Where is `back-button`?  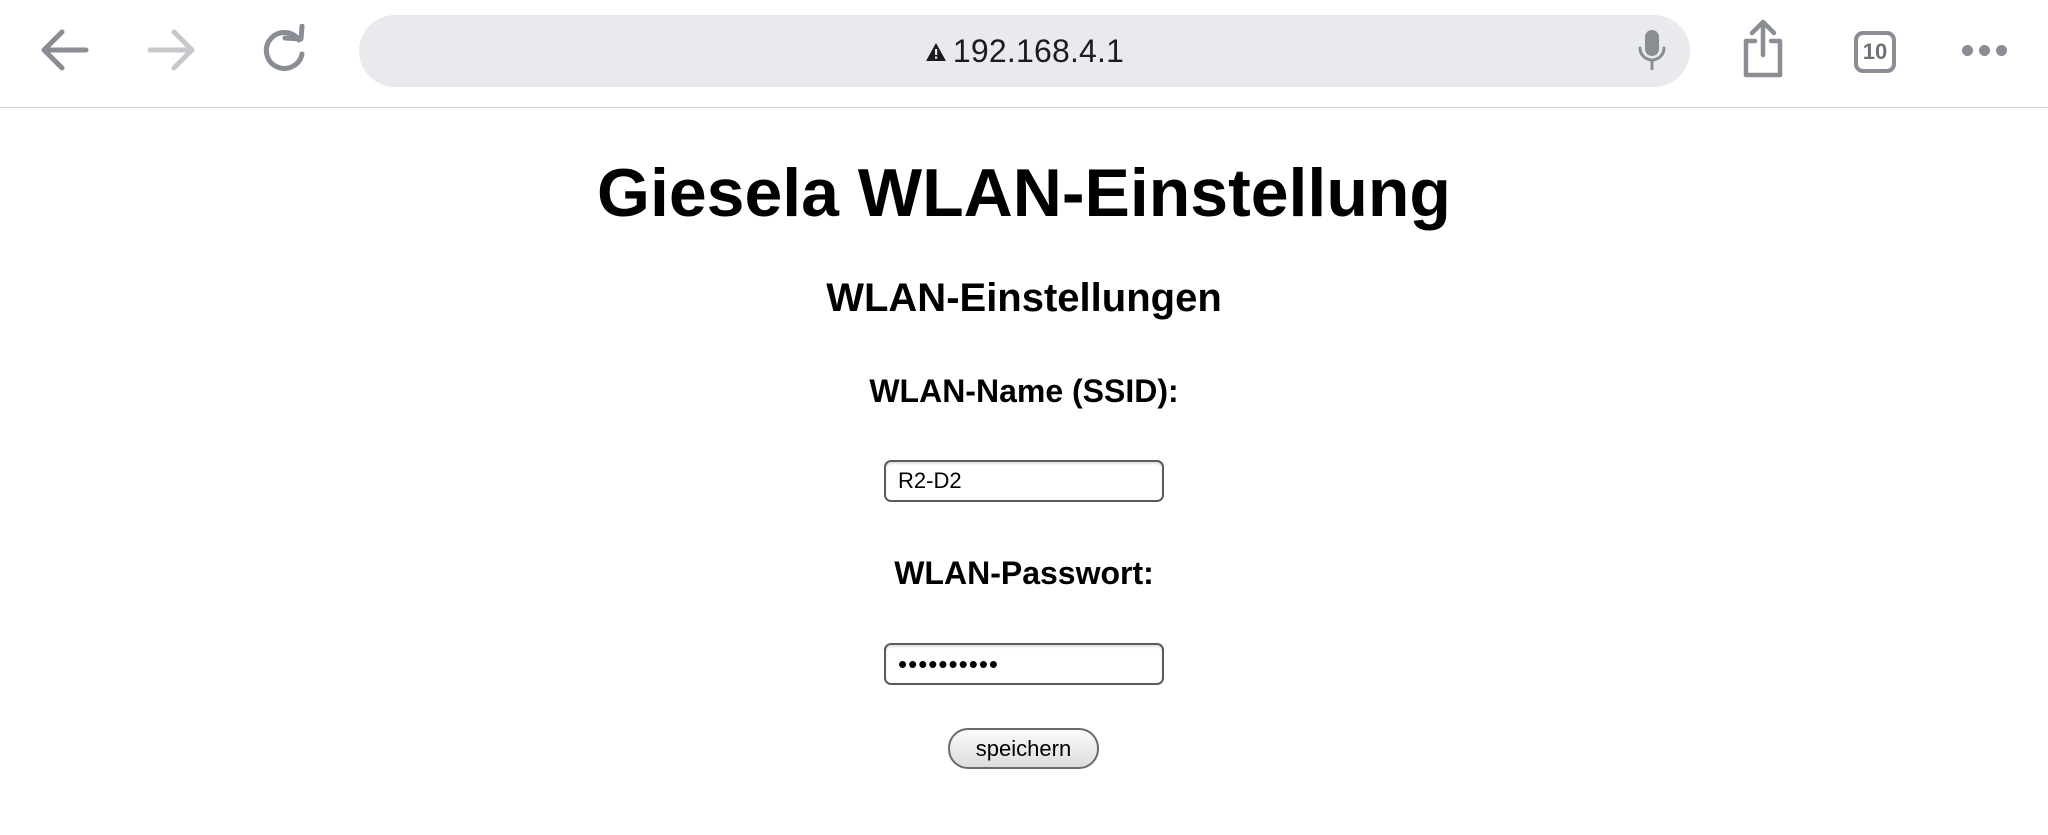
back-button is located at coordinates (64, 50).